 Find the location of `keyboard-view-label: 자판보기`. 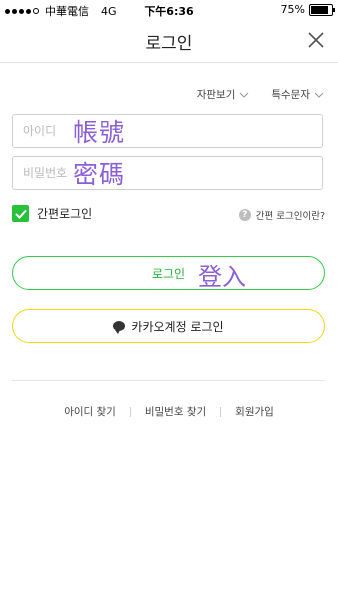

keyboard-view-label: 자판보기 is located at coordinates (216, 95).